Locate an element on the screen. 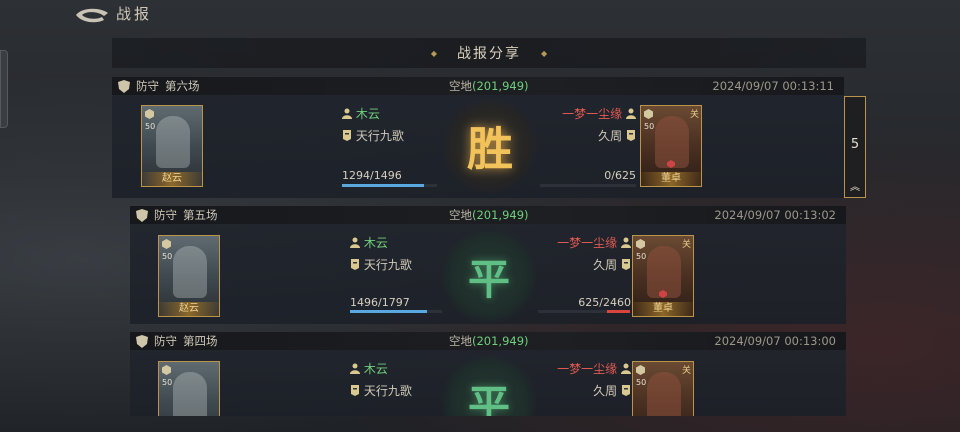 The width and height of the screenshot is (960, 432). page-title: 战报 is located at coordinates (134, 14).